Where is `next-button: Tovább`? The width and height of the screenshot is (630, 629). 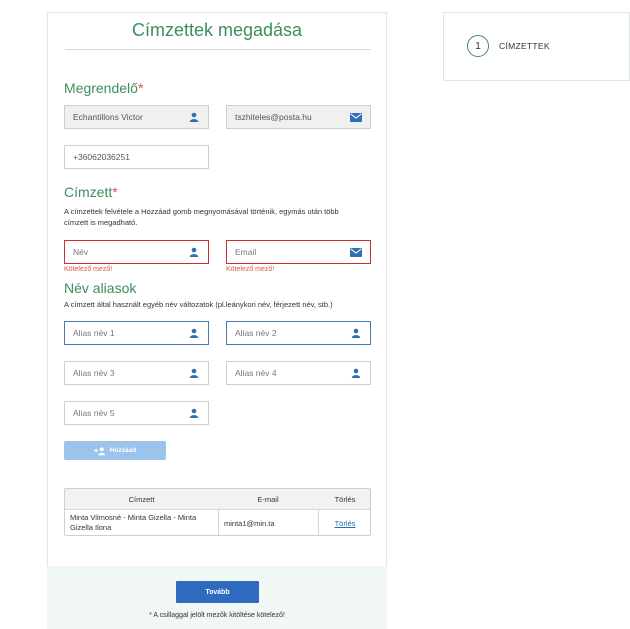 next-button: Tovább is located at coordinates (217, 592).